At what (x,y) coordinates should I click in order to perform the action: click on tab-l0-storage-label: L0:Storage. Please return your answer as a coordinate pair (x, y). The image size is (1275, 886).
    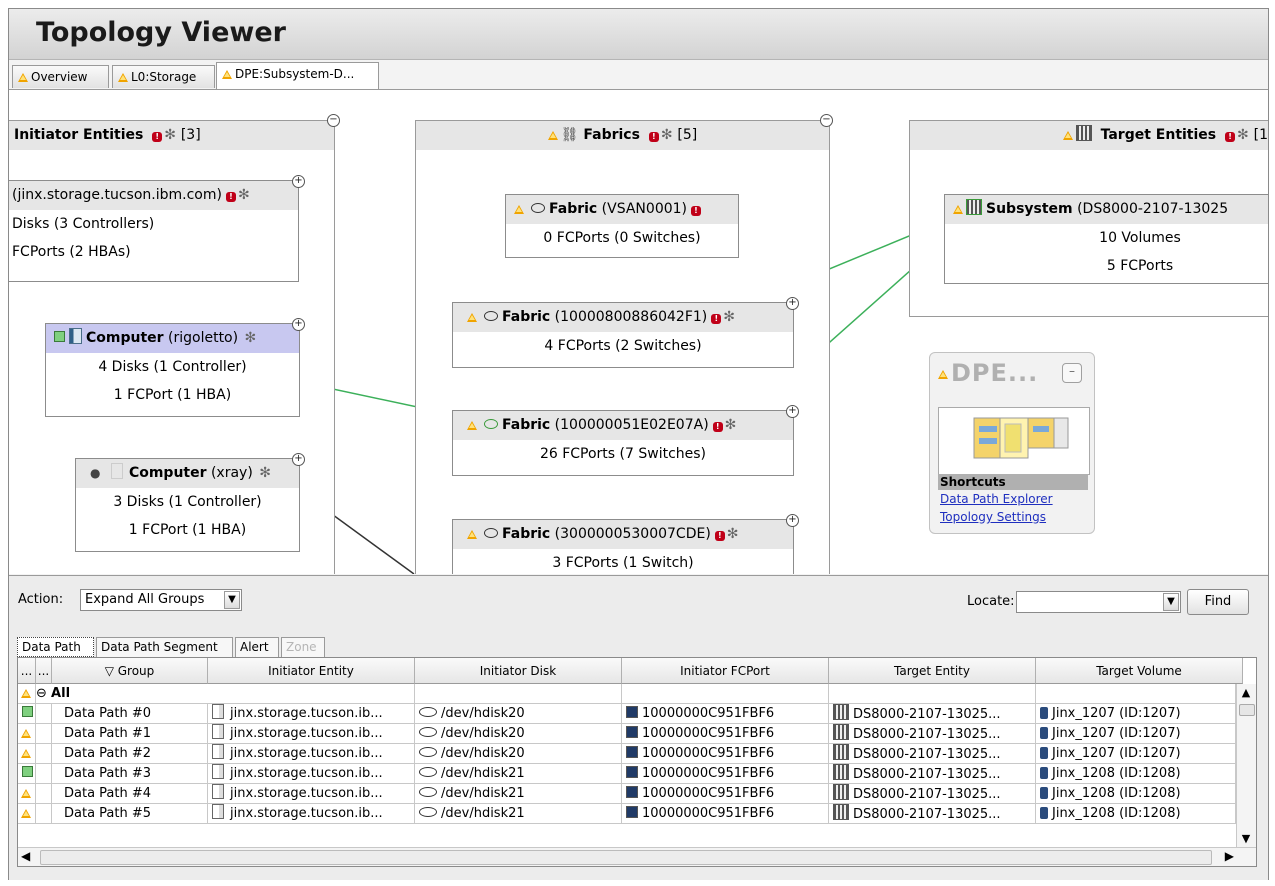
    Looking at the image, I should click on (164, 77).